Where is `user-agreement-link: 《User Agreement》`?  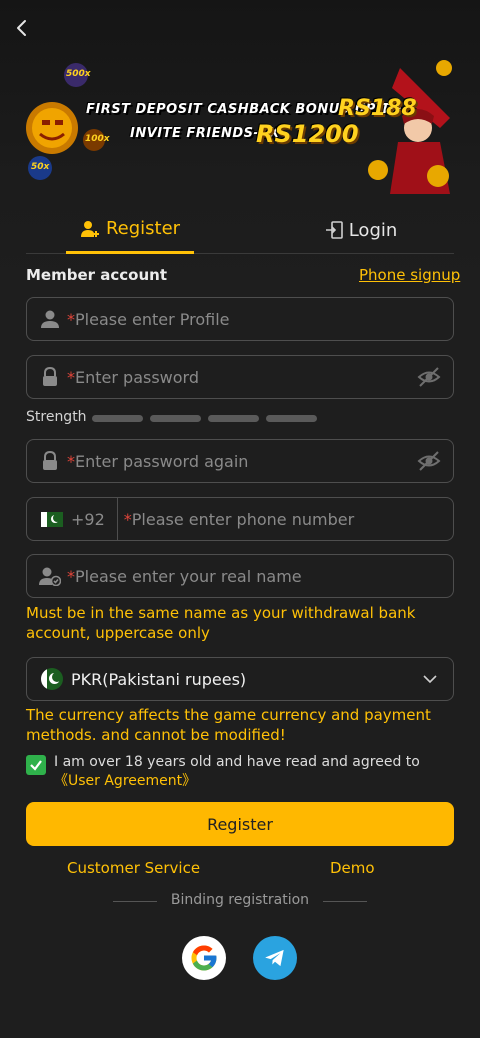 user-agreement-link: 《User Agreement》 is located at coordinates (125, 781).